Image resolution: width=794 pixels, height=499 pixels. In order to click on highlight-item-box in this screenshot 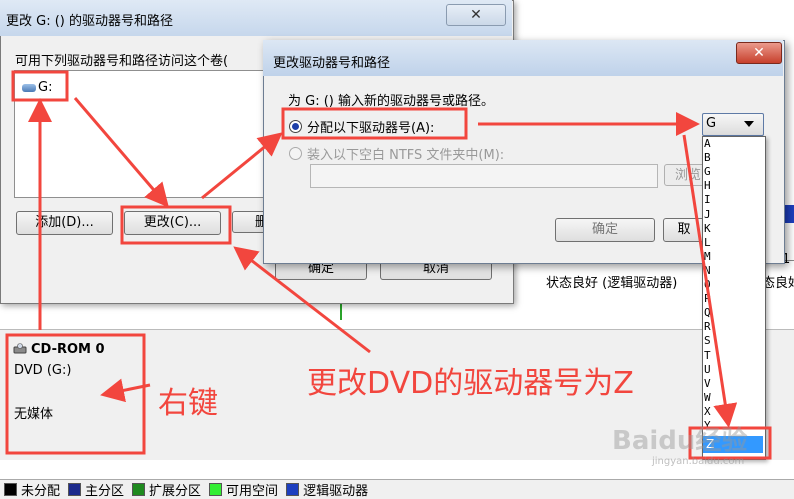, I will do `click(40, 86)`.